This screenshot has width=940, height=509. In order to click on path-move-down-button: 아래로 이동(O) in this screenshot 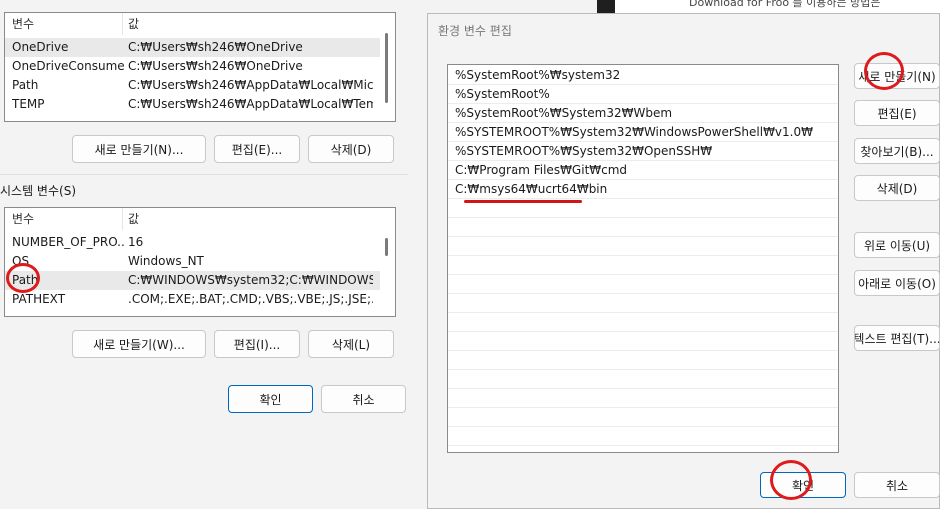, I will do `click(897, 283)`.